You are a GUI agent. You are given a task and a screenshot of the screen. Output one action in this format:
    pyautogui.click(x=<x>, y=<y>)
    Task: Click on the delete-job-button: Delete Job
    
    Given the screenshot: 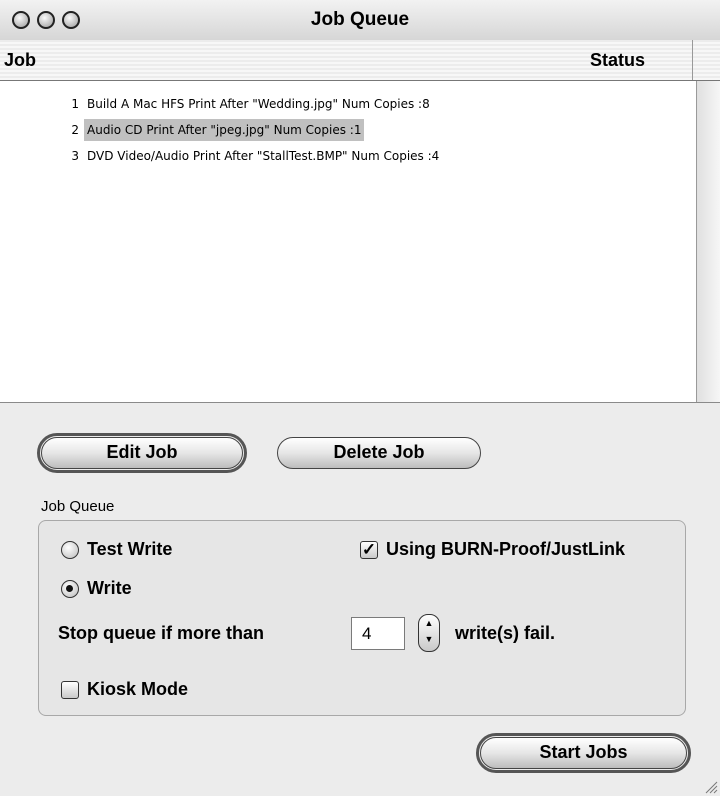 What is the action you would take?
    pyautogui.click(x=379, y=453)
    